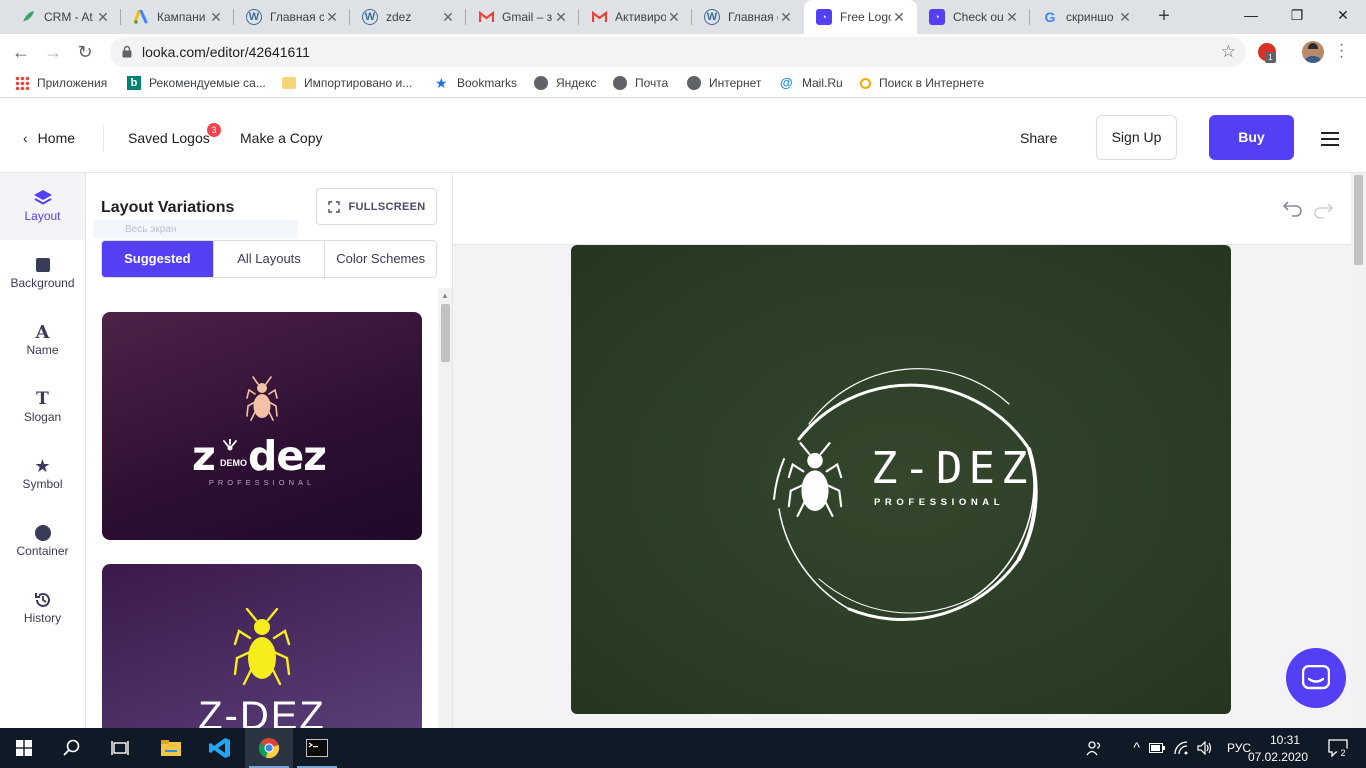 The height and width of the screenshot is (768, 1366). What do you see at coordinates (1293, 208) in the screenshot?
I see `undo-icon` at bounding box center [1293, 208].